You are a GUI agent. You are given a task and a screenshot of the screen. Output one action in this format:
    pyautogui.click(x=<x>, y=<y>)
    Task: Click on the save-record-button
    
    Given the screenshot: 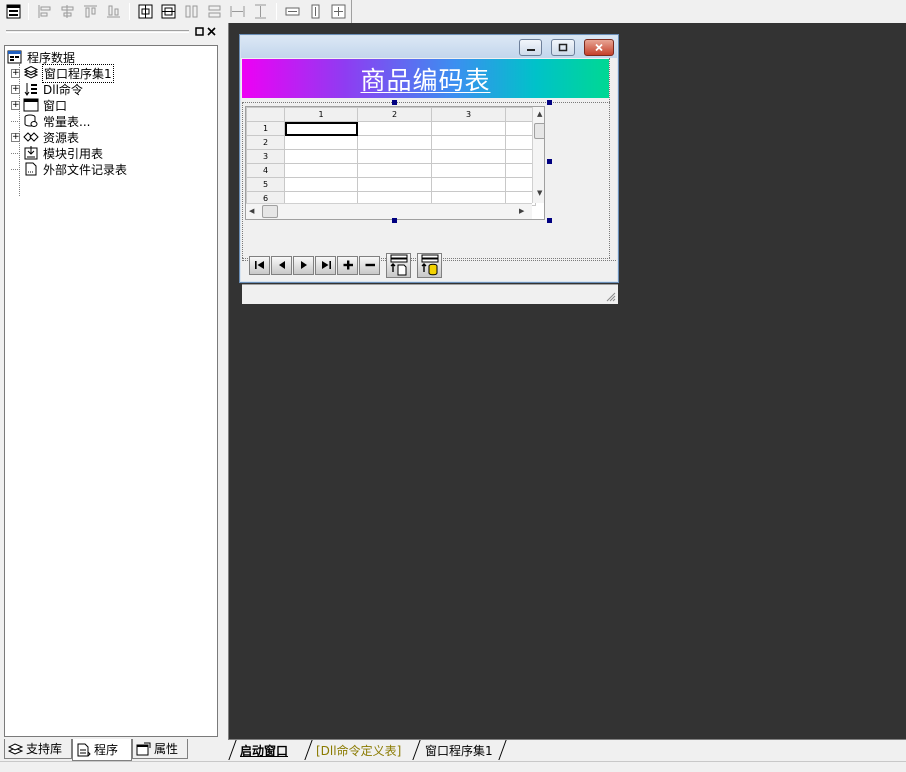 What is the action you would take?
    pyautogui.click(x=398, y=265)
    